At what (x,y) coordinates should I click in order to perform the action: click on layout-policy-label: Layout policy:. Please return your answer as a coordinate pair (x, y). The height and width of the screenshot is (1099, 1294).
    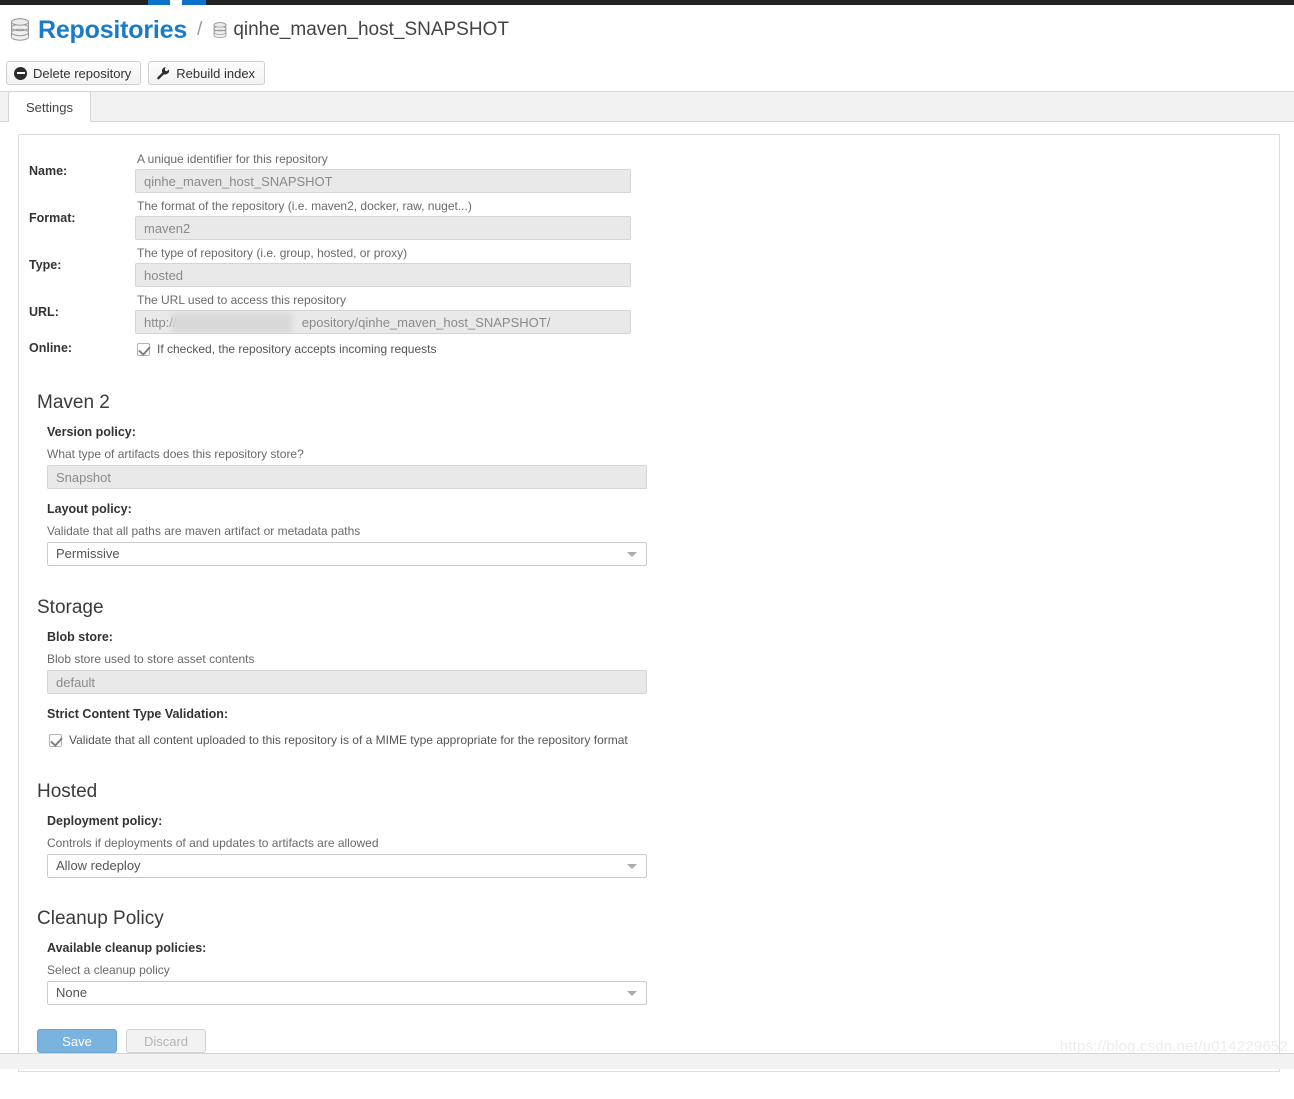
    Looking at the image, I should click on (89, 509).